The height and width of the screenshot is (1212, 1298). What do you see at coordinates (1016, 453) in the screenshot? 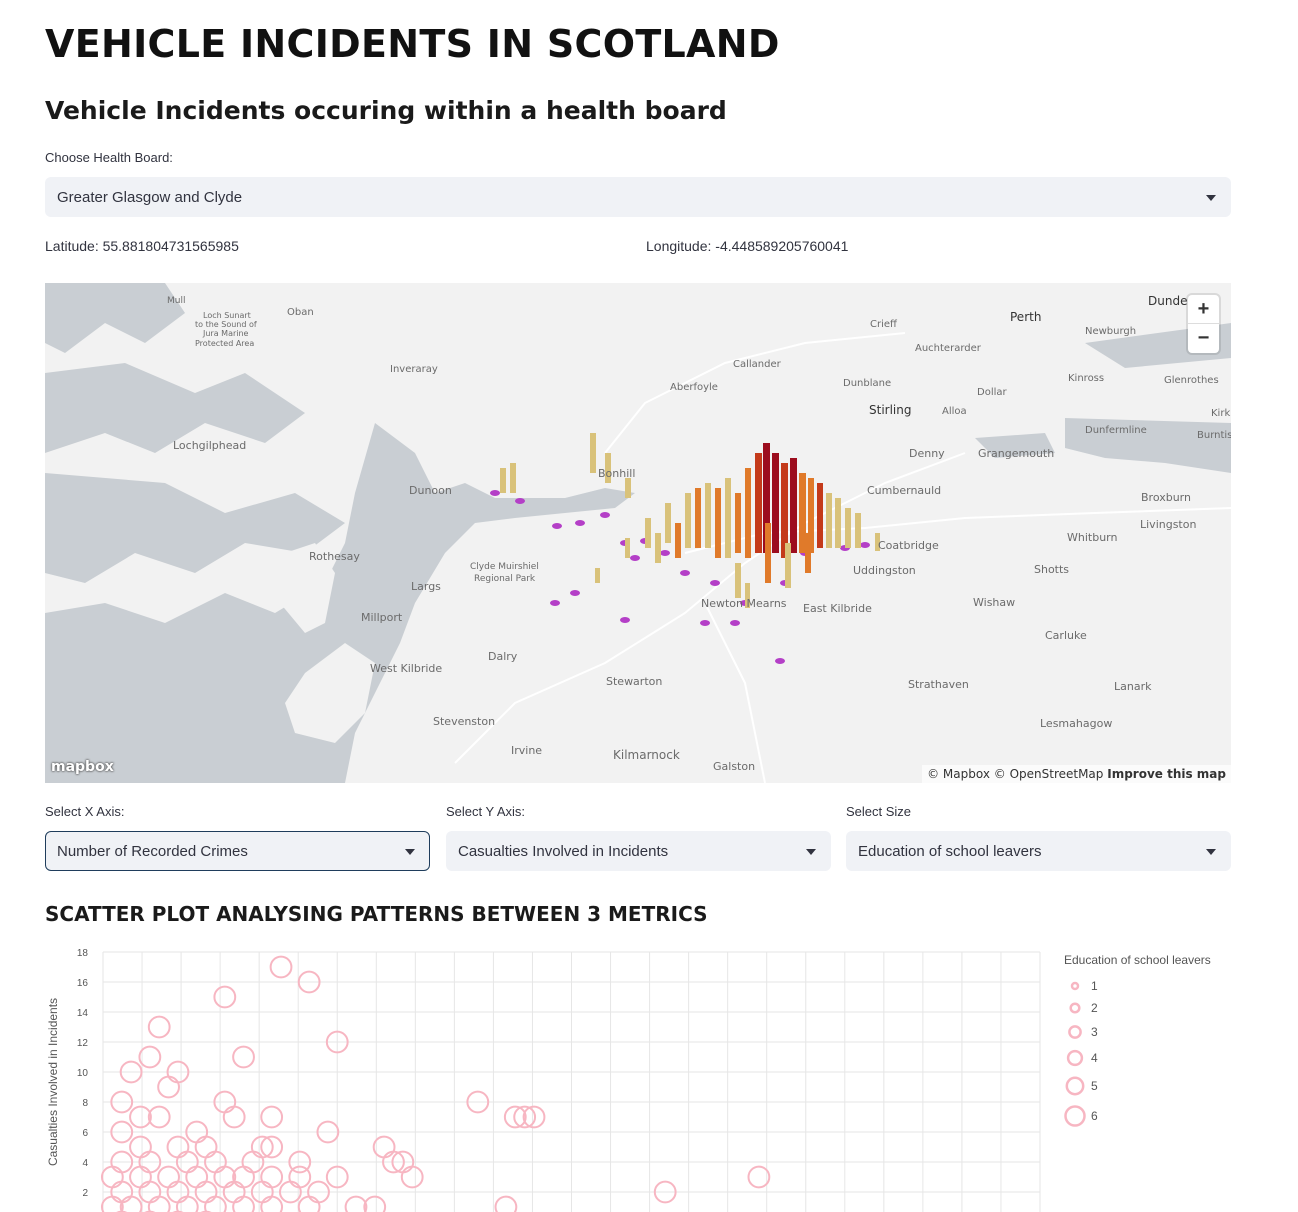
I see `map-label: Grangemouth` at bounding box center [1016, 453].